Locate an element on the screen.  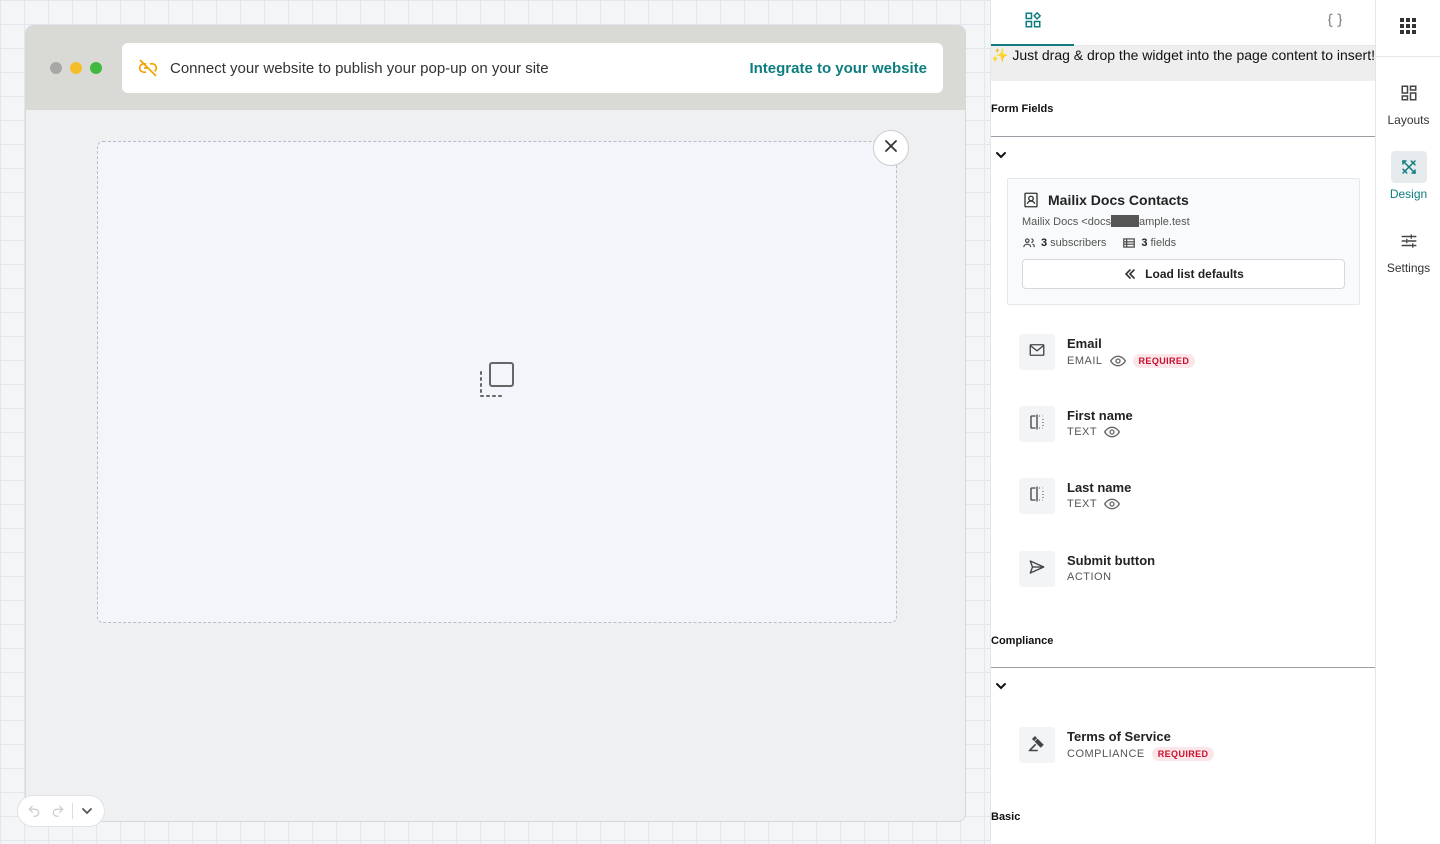
list-title: Mailix Docs Contacts is located at coordinates (1183, 200).